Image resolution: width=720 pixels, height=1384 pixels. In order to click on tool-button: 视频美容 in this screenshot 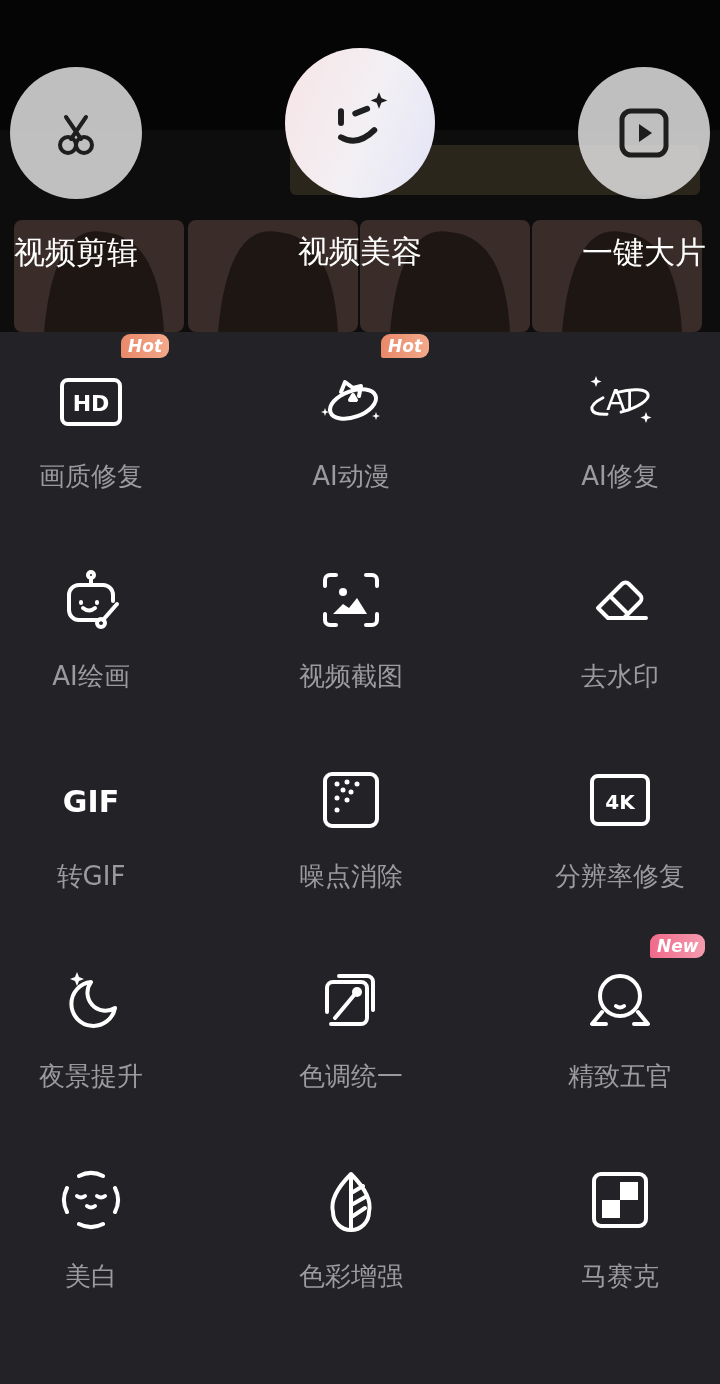, I will do `click(360, 135)`.